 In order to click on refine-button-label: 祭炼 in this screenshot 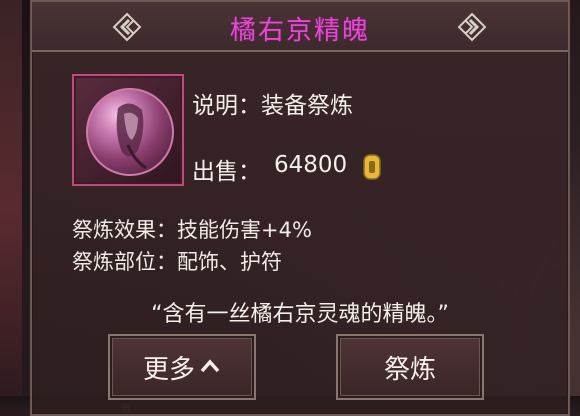, I will do `click(409, 369)`.